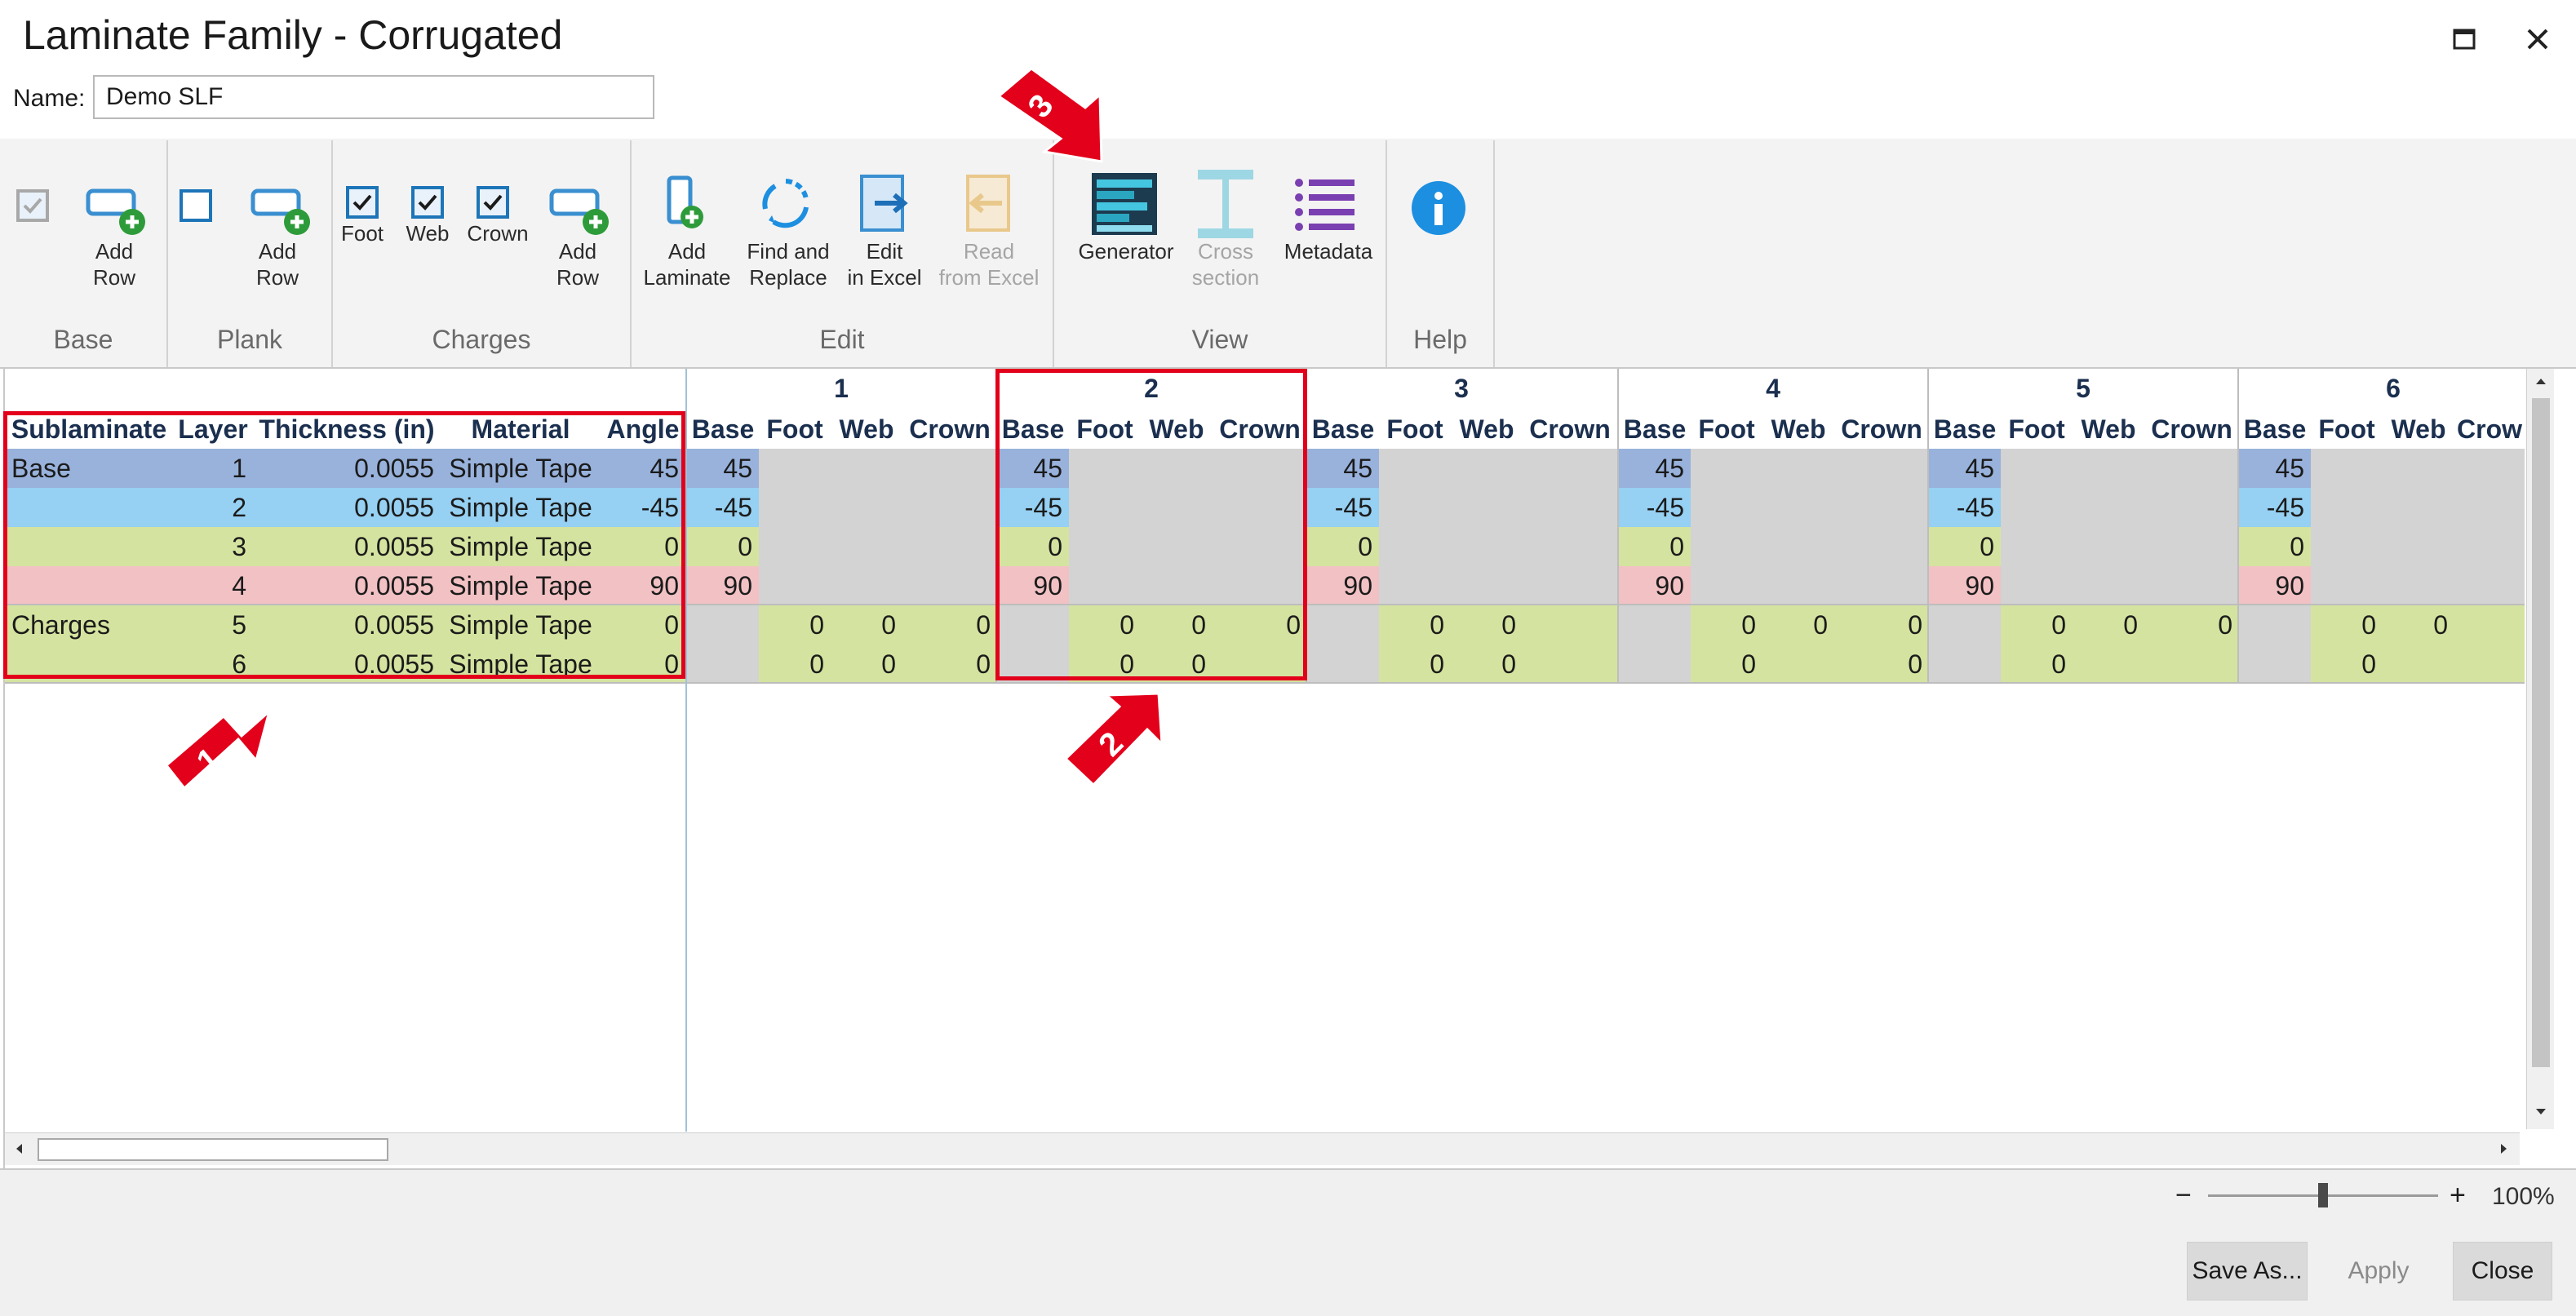  I want to click on maximize-button, so click(2464, 39).